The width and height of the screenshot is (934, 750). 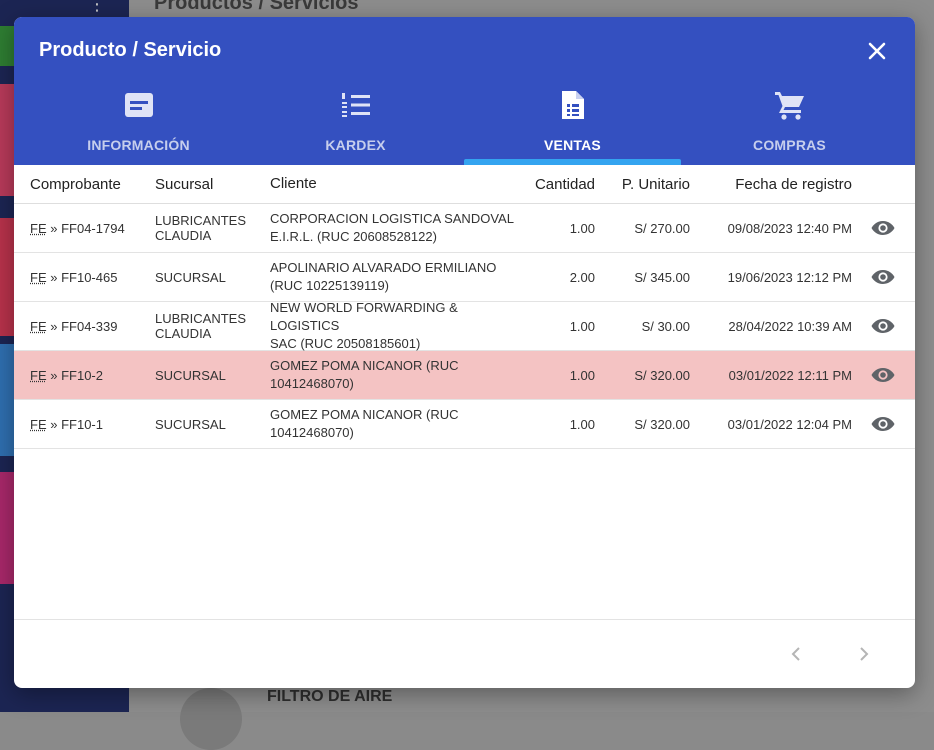 I want to click on card-text-icon, so click(x=138, y=105).